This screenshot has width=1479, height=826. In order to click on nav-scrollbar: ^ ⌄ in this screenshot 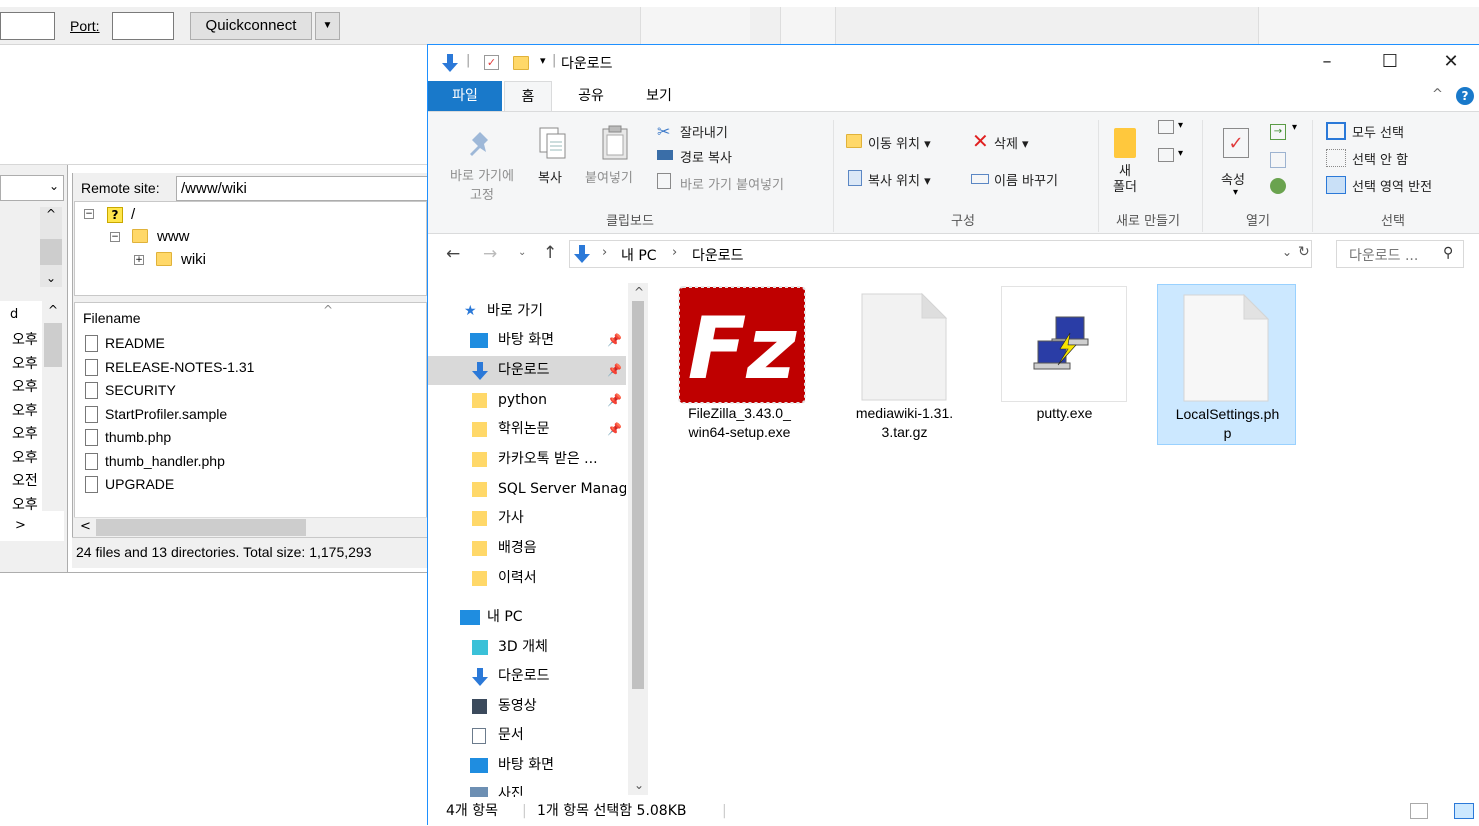, I will do `click(638, 539)`.